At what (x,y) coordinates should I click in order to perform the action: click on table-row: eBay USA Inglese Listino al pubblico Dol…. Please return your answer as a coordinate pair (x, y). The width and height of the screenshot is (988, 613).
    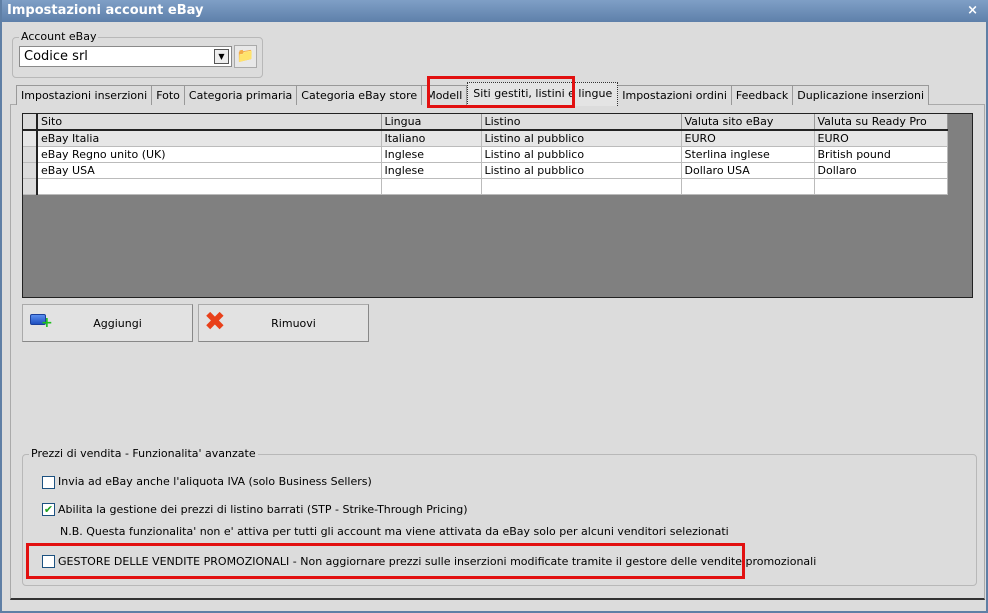
    Looking at the image, I should click on (485, 170).